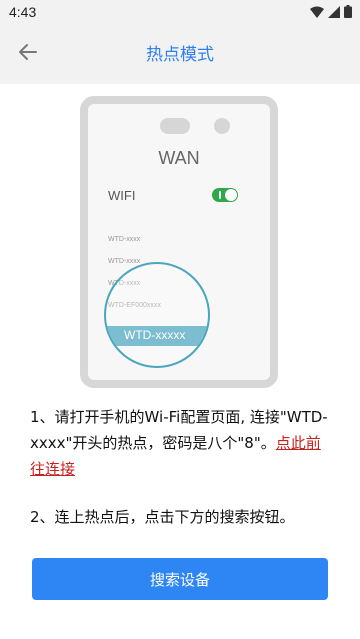 Image resolution: width=360 pixels, height=639 pixels. What do you see at coordinates (348, 11) in the screenshot?
I see `battery-icon` at bounding box center [348, 11].